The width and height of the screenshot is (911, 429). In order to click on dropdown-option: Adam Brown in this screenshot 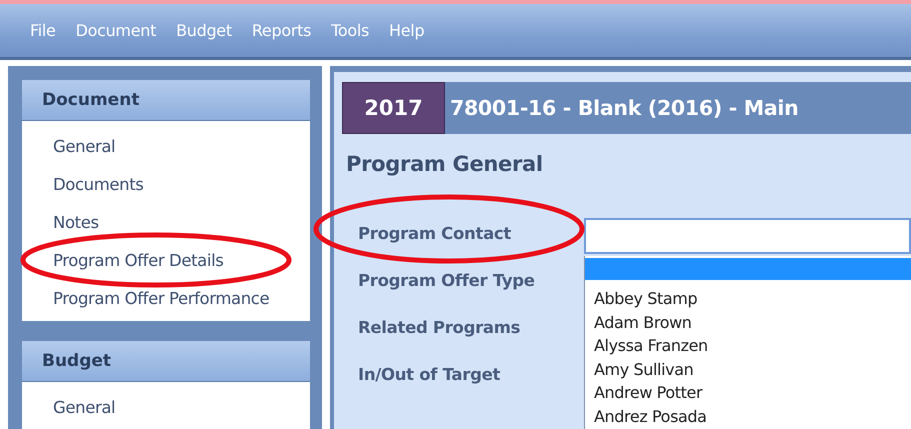, I will do `click(748, 323)`.